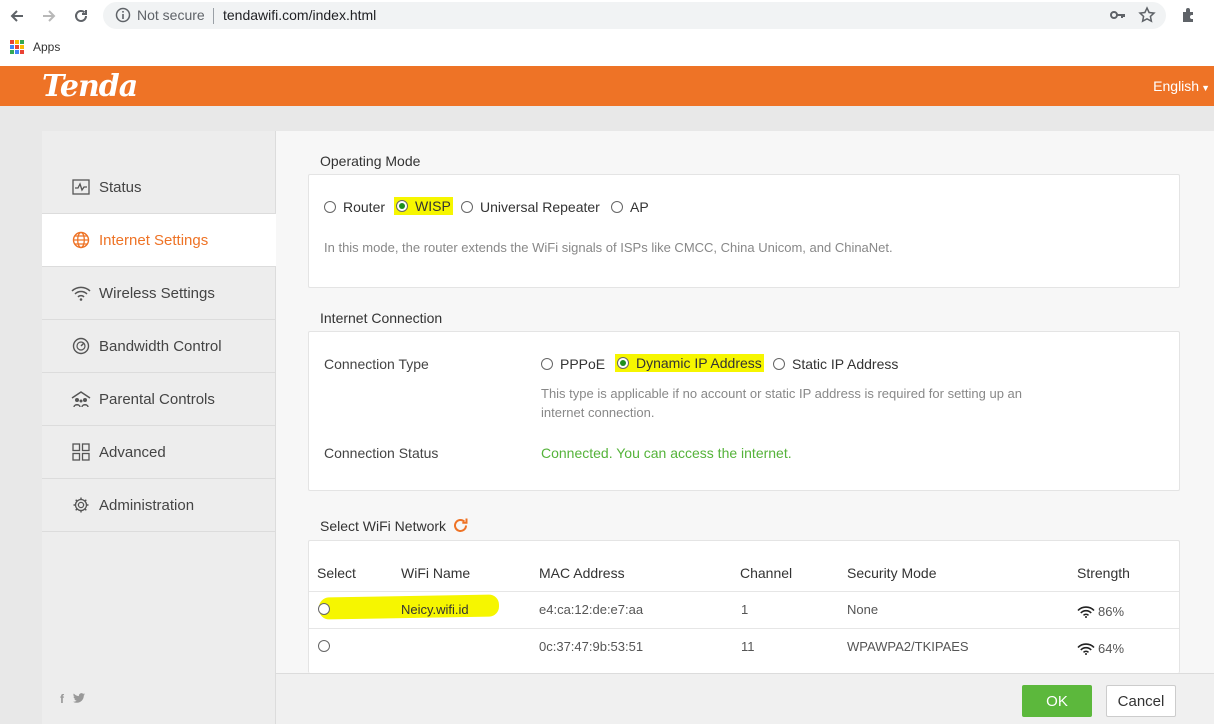 This screenshot has height=724, width=1214. I want to click on sidebar-item-label: Parental Controls, so click(157, 399).